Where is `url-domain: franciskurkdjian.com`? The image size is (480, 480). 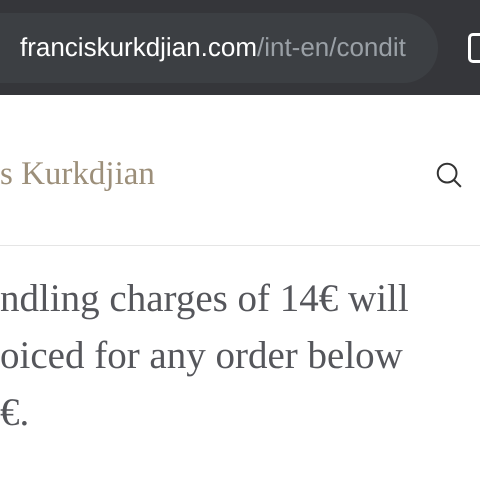 url-domain: franciskurkdjian.com is located at coordinates (138, 47).